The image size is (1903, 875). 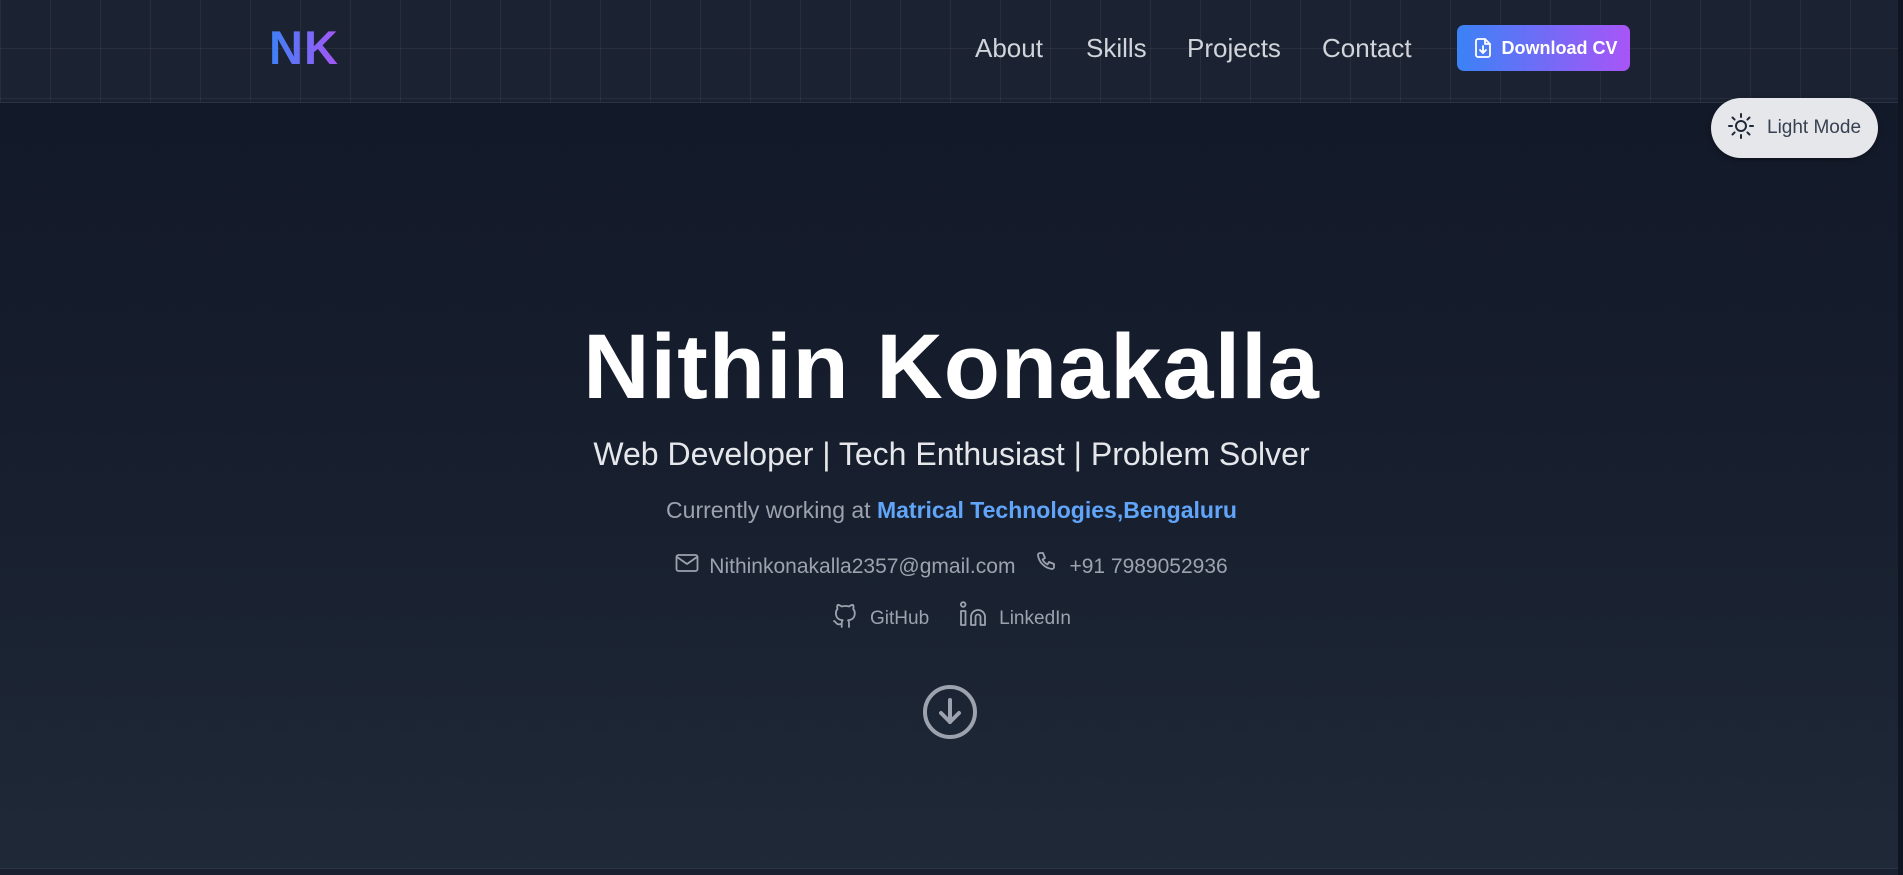 I want to click on arrow-down-circle-icon, so click(x=950, y=714).